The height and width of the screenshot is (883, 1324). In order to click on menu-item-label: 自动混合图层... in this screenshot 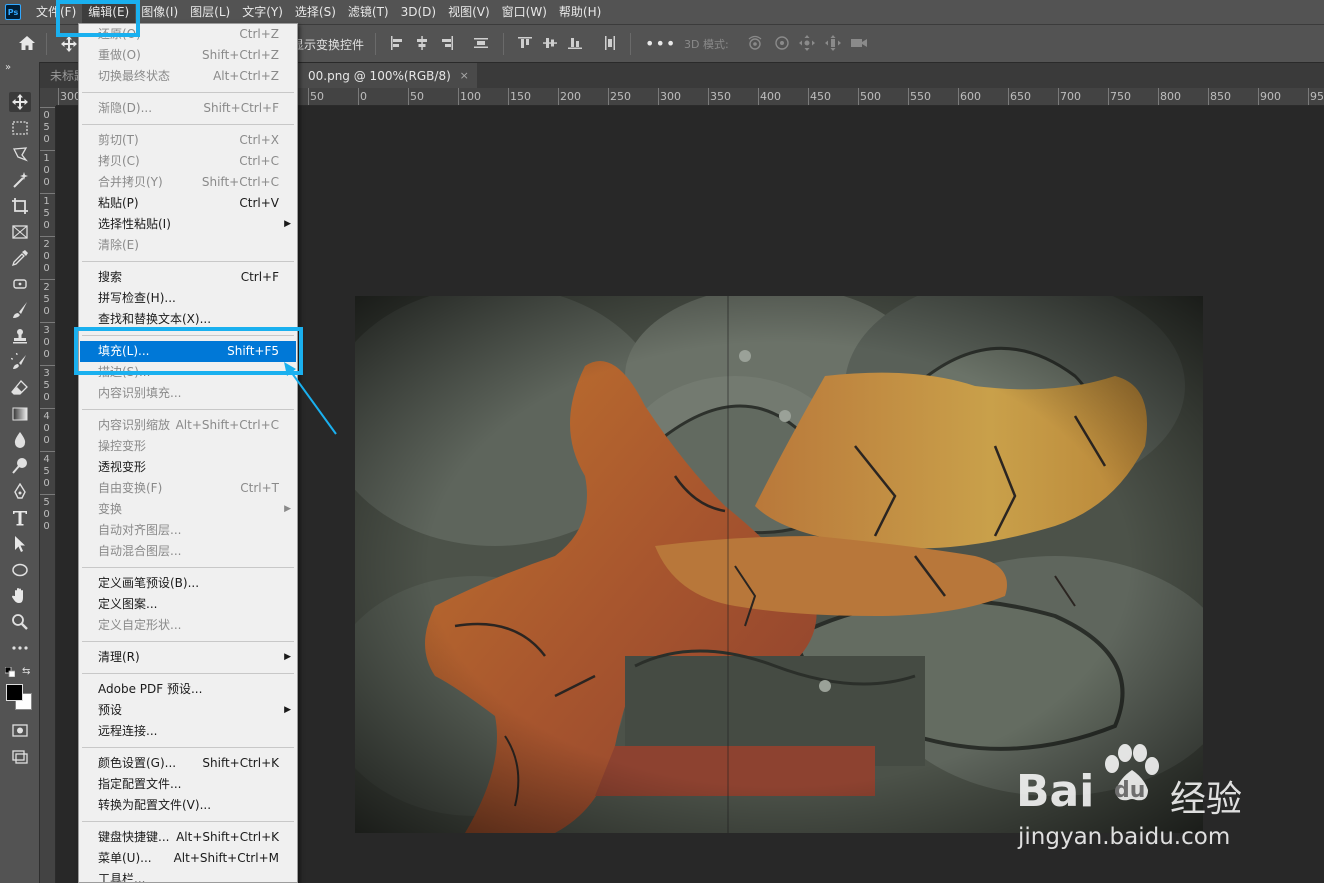, I will do `click(140, 551)`.